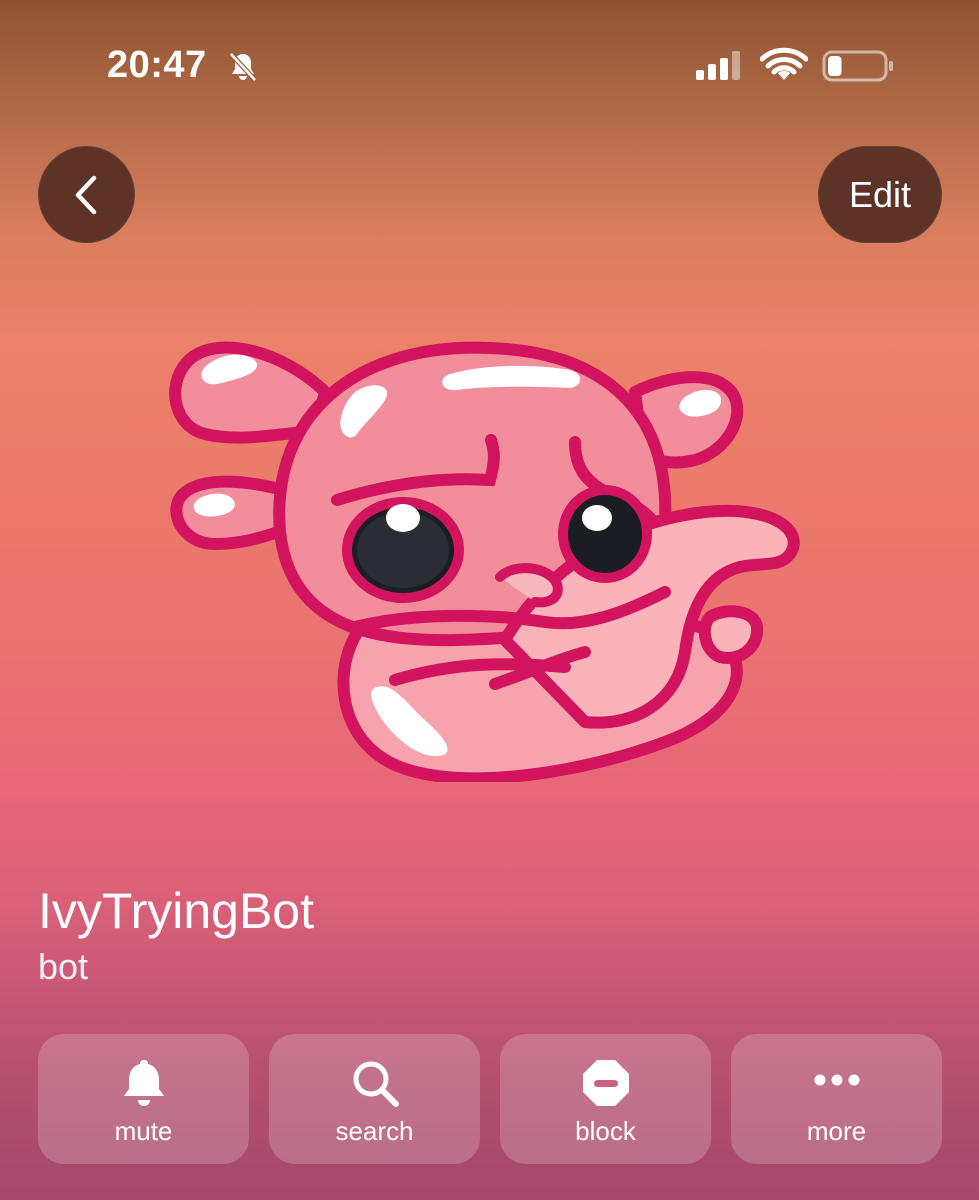 The height and width of the screenshot is (1200, 979). Describe the element at coordinates (176, 911) in the screenshot. I see `profile-name: IvyTryingBot` at that location.